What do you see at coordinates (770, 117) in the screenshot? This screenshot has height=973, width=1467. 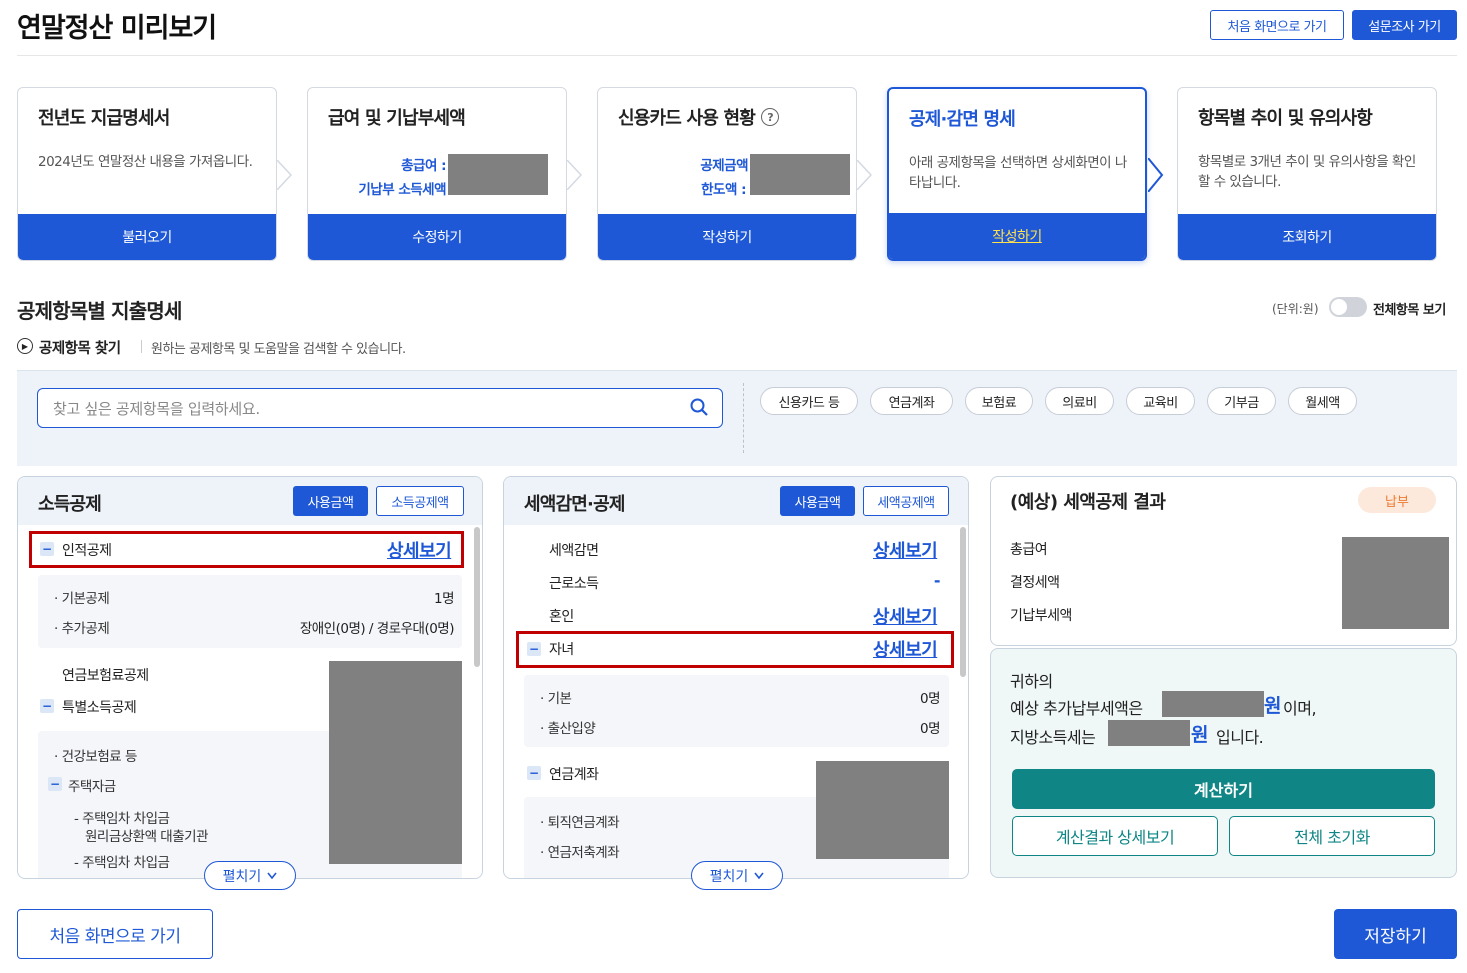 I see `help-icon: ?` at bounding box center [770, 117].